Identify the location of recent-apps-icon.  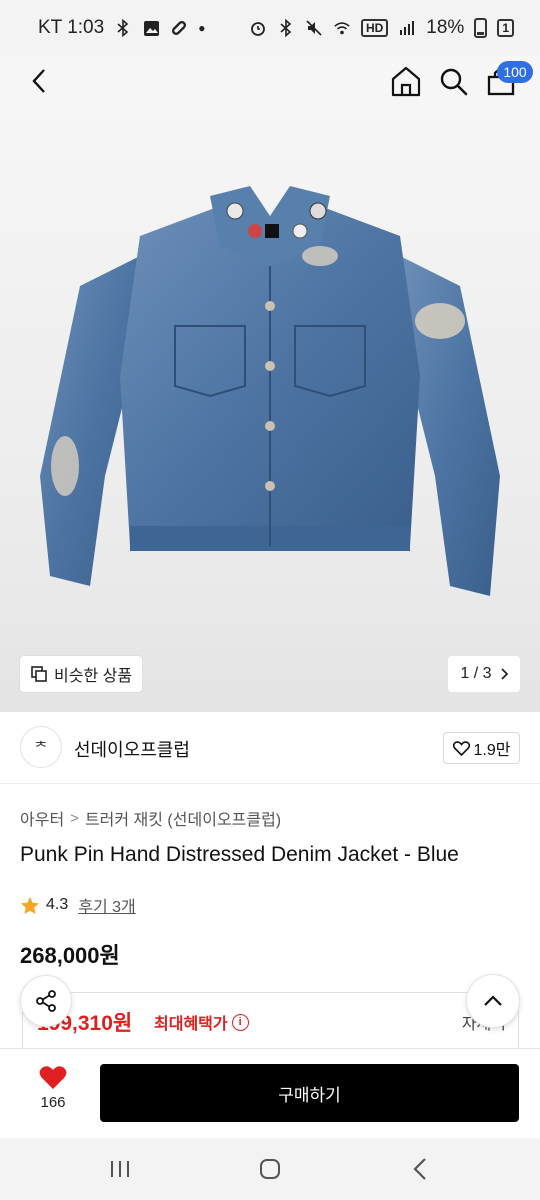
(120, 1169).